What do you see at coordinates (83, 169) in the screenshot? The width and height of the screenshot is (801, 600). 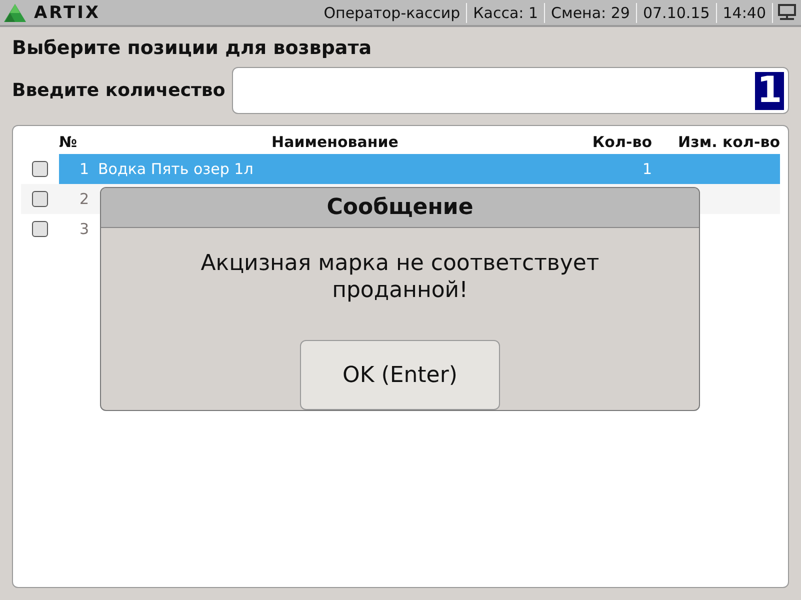 I see `row-number: 1` at bounding box center [83, 169].